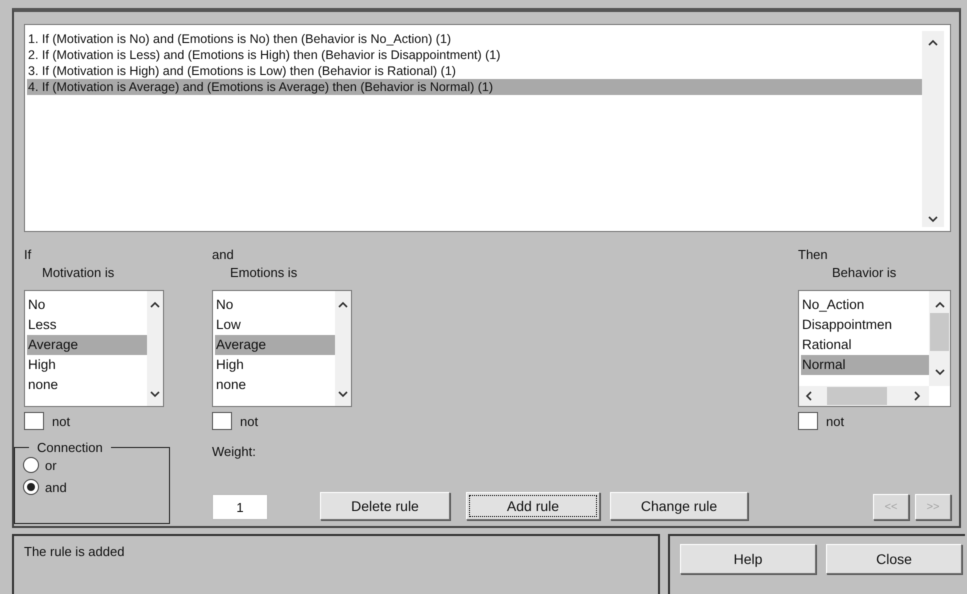 This screenshot has height=594, width=967. What do you see at coordinates (234, 451) in the screenshot?
I see `weight-label: Weight:` at bounding box center [234, 451].